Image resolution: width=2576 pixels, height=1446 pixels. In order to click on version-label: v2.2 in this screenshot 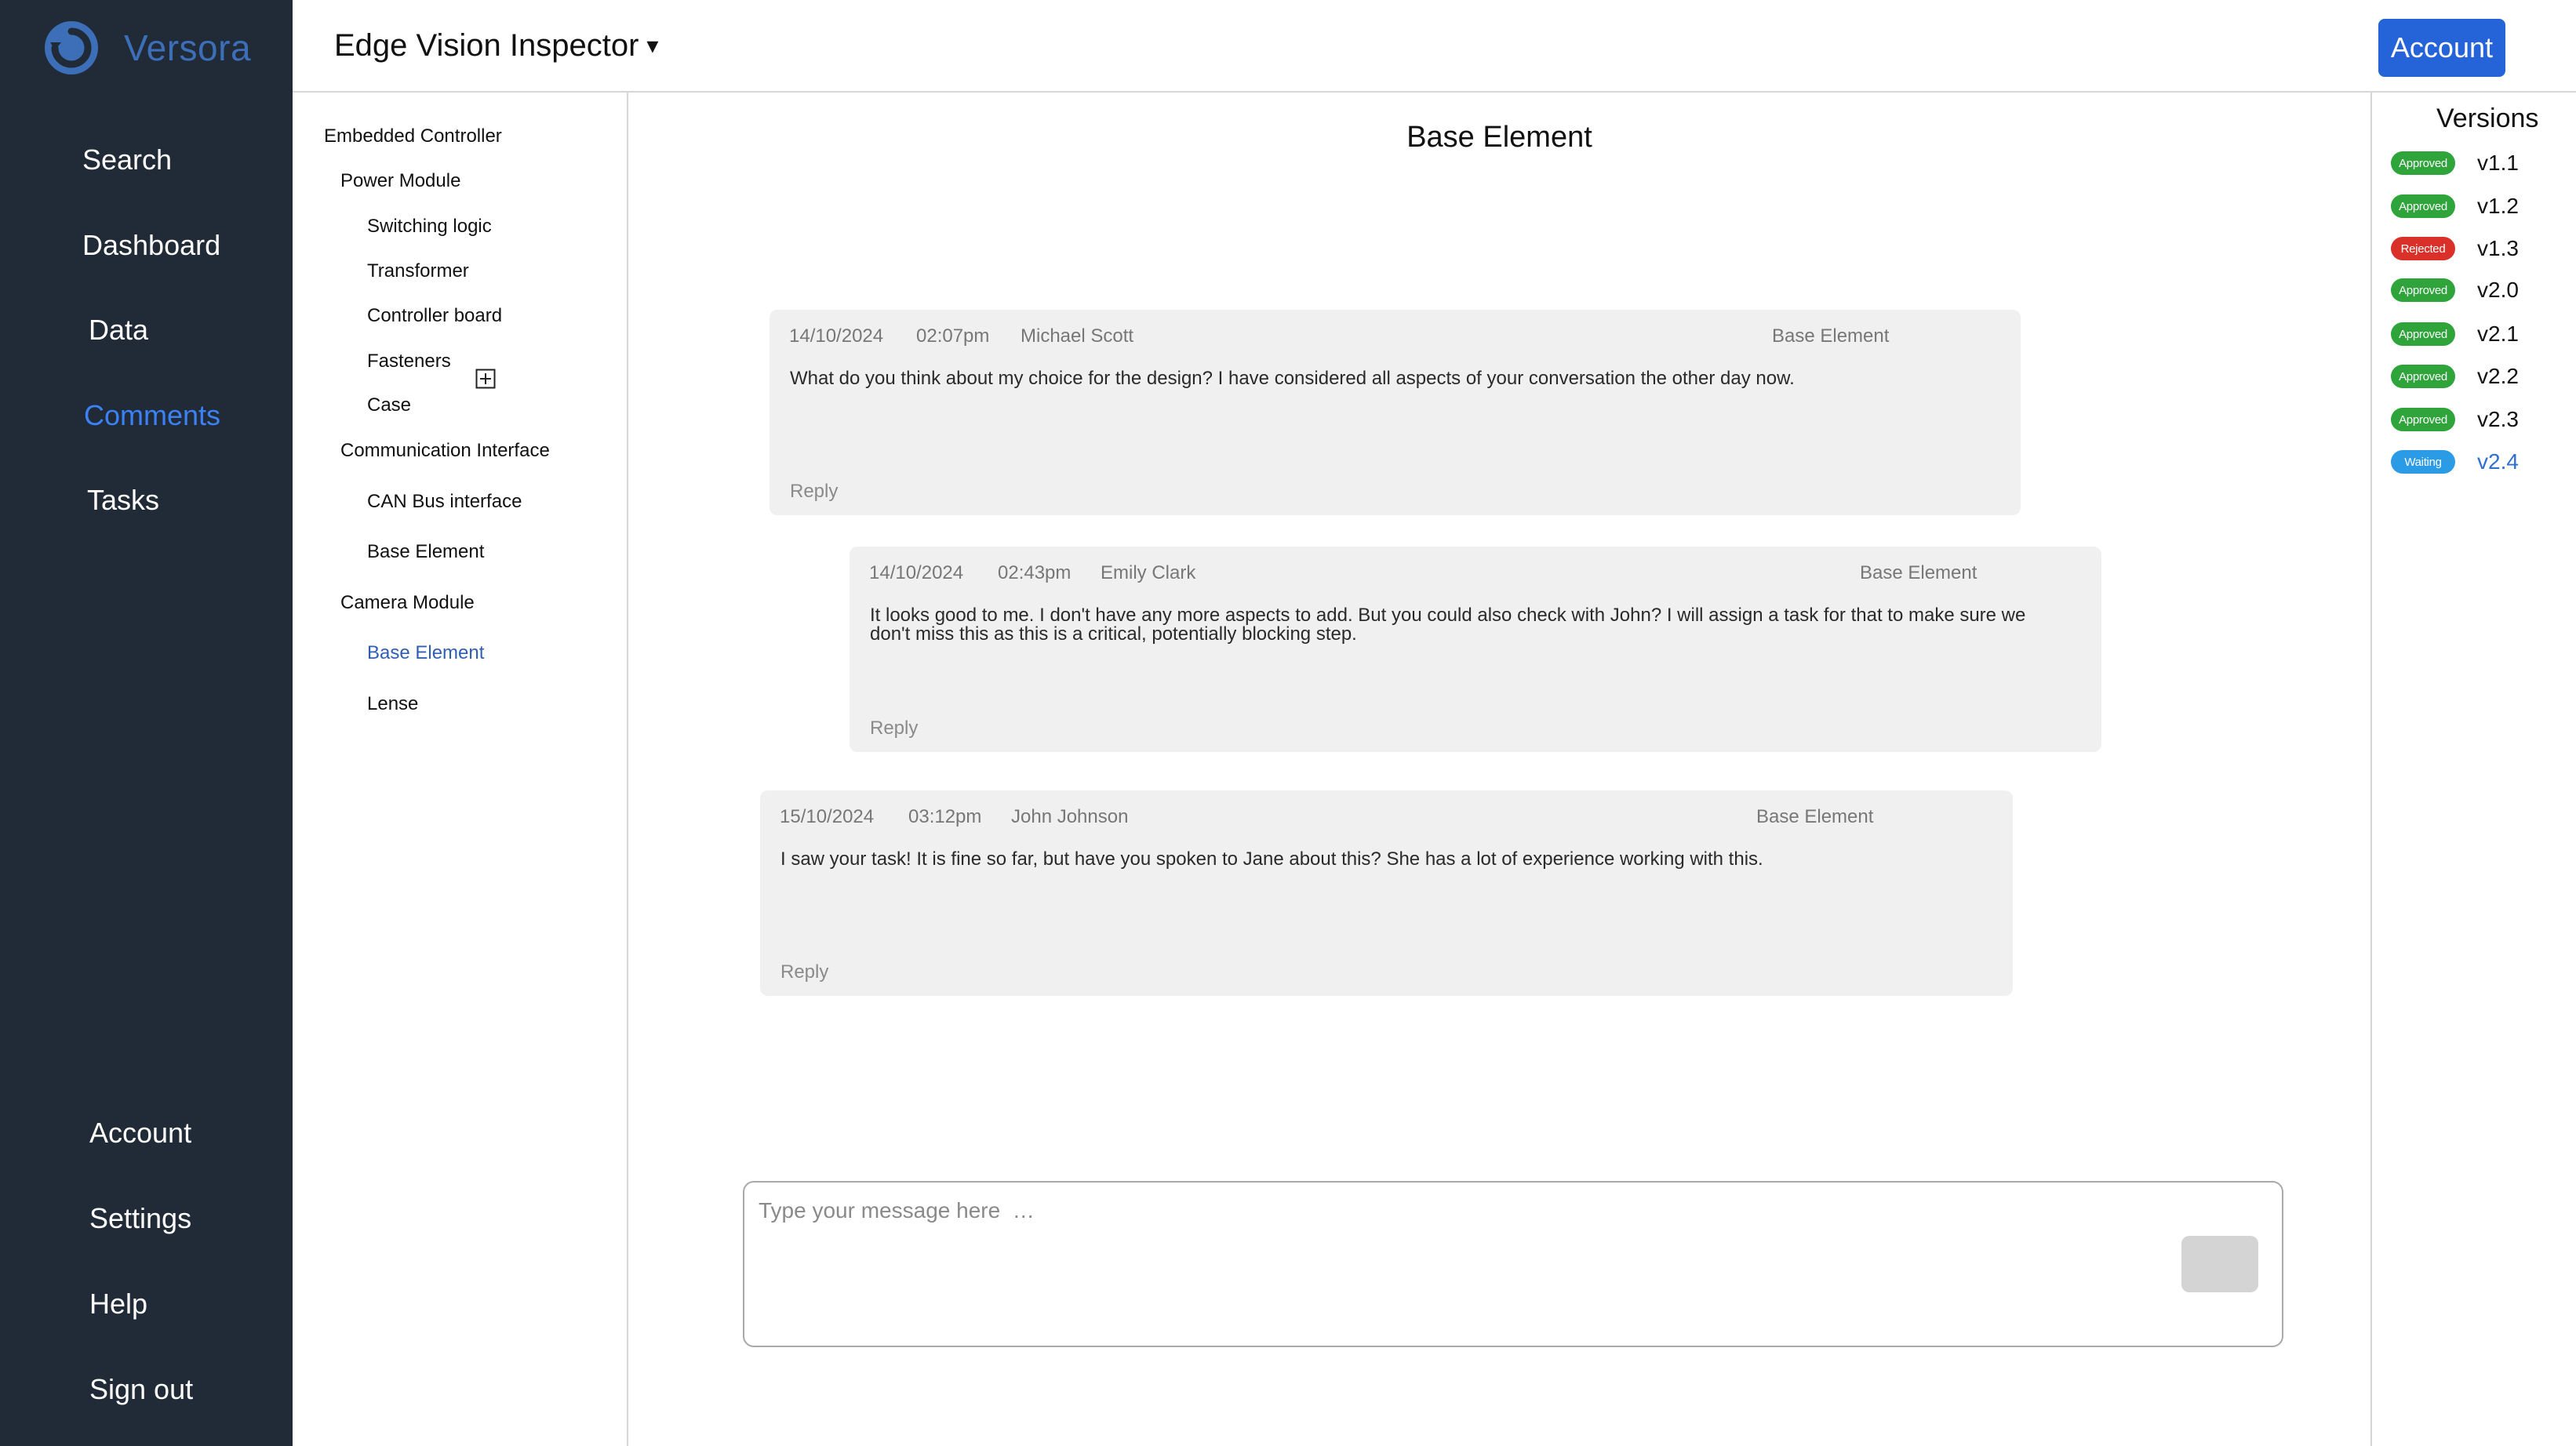, I will do `click(2498, 376)`.